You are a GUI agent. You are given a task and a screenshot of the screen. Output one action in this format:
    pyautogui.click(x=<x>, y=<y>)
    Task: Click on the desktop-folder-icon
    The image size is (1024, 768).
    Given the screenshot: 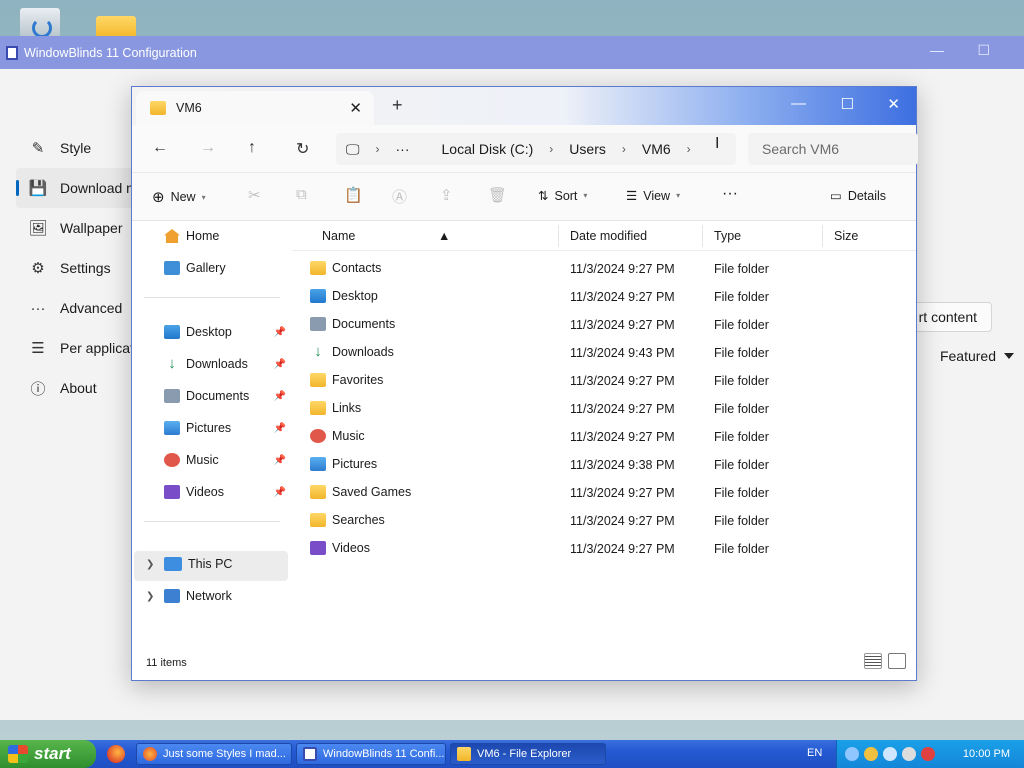 What is the action you would take?
    pyautogui.click(x=116, y=27)
    